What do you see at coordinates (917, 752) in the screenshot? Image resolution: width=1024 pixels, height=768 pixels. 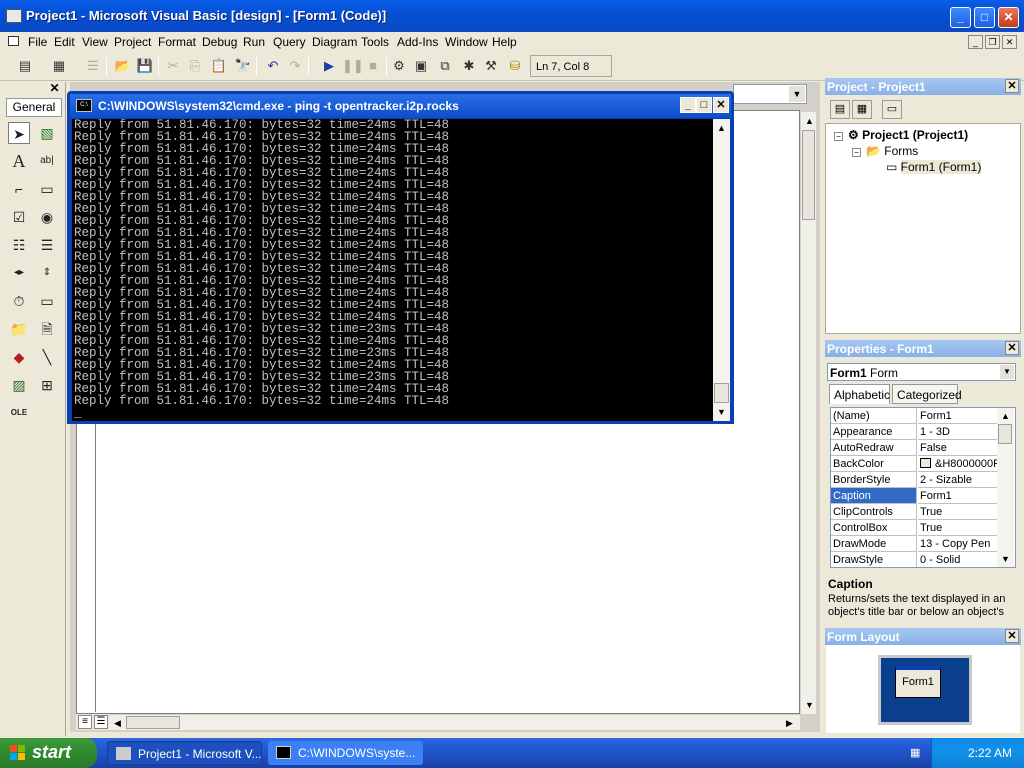 I see `network-icon: ▦` at bounding box center [917, 752].